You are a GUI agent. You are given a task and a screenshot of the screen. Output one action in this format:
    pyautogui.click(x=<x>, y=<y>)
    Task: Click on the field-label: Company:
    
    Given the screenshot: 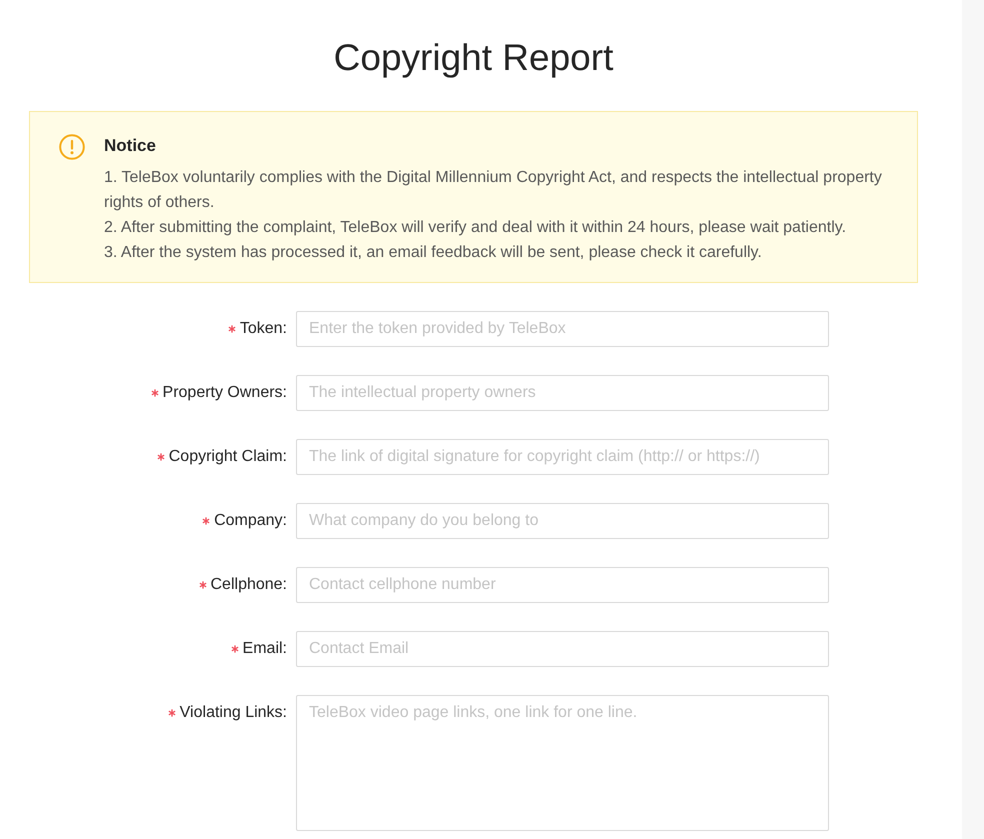 What is the action you would take?
    pyautogui.click(x=250, y=521)
    